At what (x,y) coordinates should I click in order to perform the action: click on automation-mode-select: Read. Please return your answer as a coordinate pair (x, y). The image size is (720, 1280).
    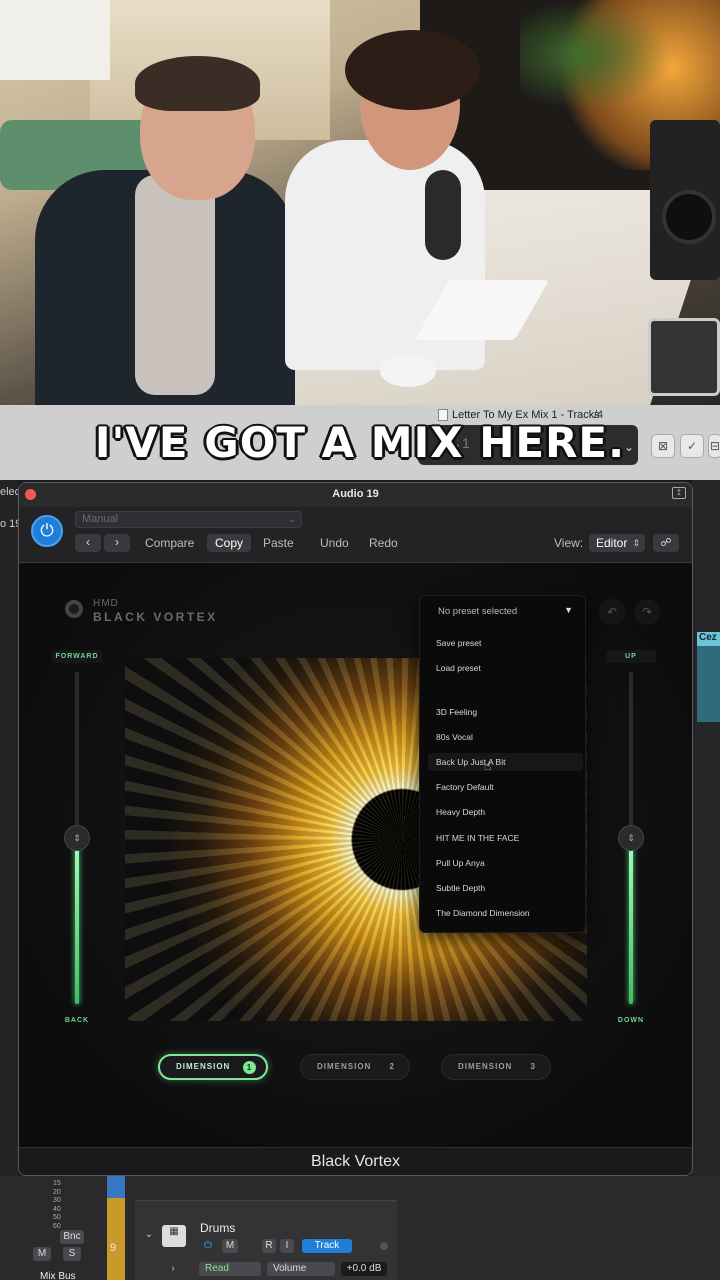
    Looking at the image, I should click on (230, 1269).